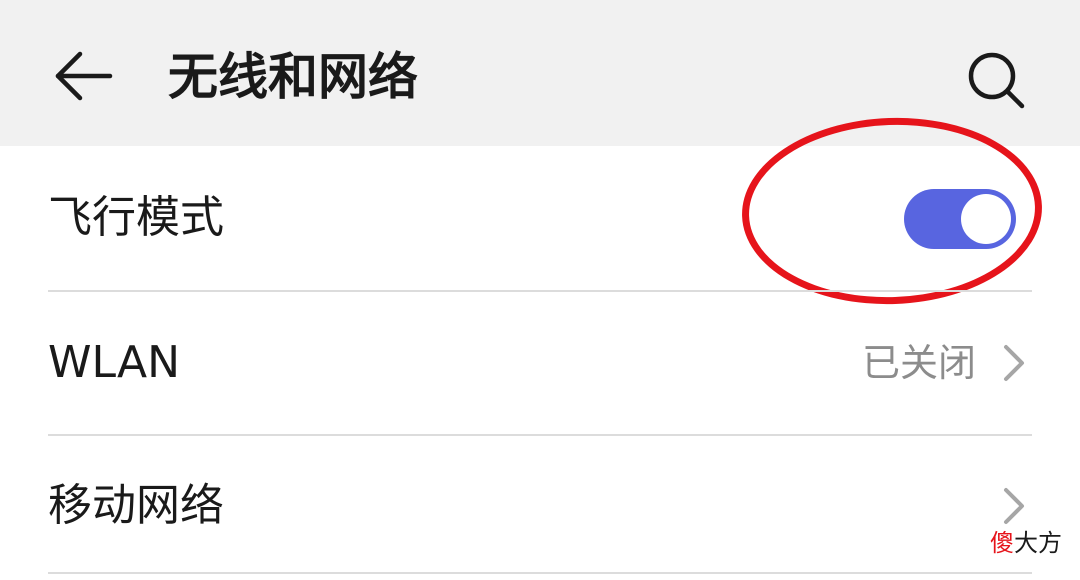 The width and height of the screenshot is (1080, 580). I want to click on airplane-mode-toggle, so click(960, 219).